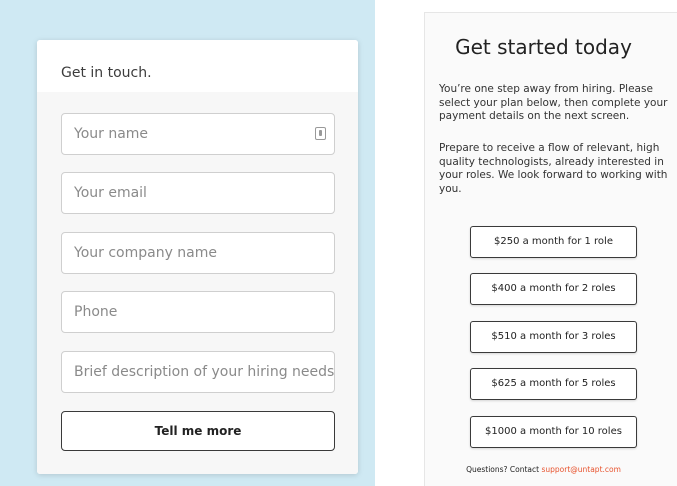 Image resolution: width=677 pixels, height=486 pixels. What do you see at coordinates (553, 337) in the screenshot?
I see `plan-button-3-roles: $510 a month for 3 roles` at bounding box center [553, 337].